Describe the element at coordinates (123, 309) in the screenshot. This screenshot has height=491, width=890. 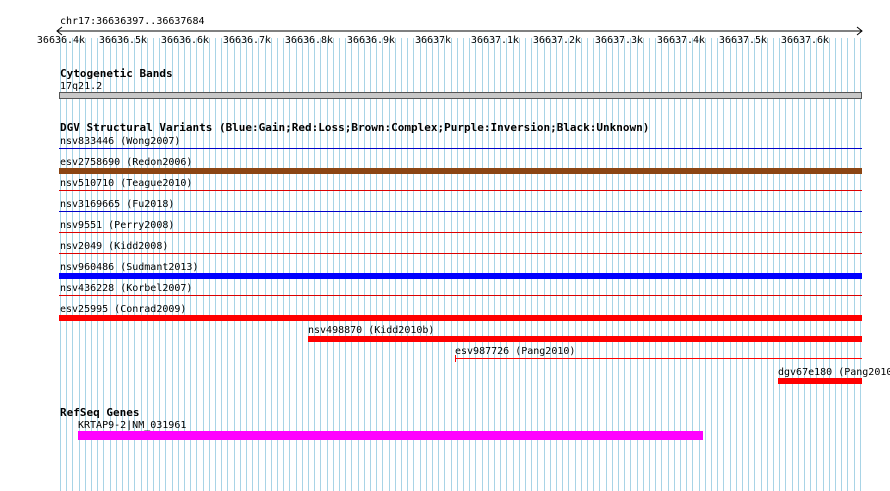
I see `dgv-label: esv25995 (Conrad2009)` at that location.